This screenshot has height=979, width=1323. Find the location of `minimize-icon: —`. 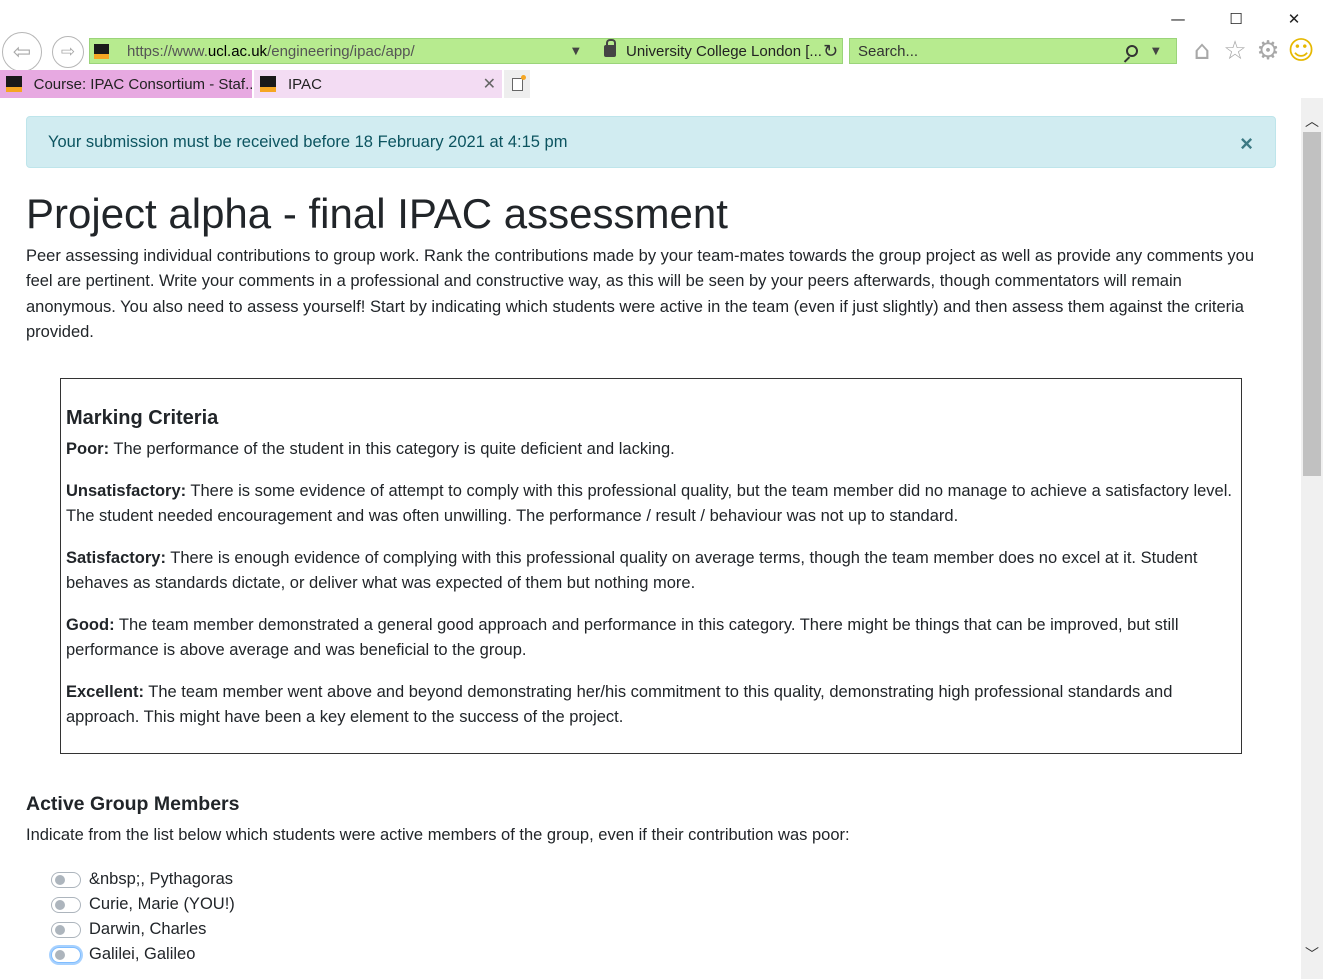

minimize-icon: — is located at coordinates (1178, 19).